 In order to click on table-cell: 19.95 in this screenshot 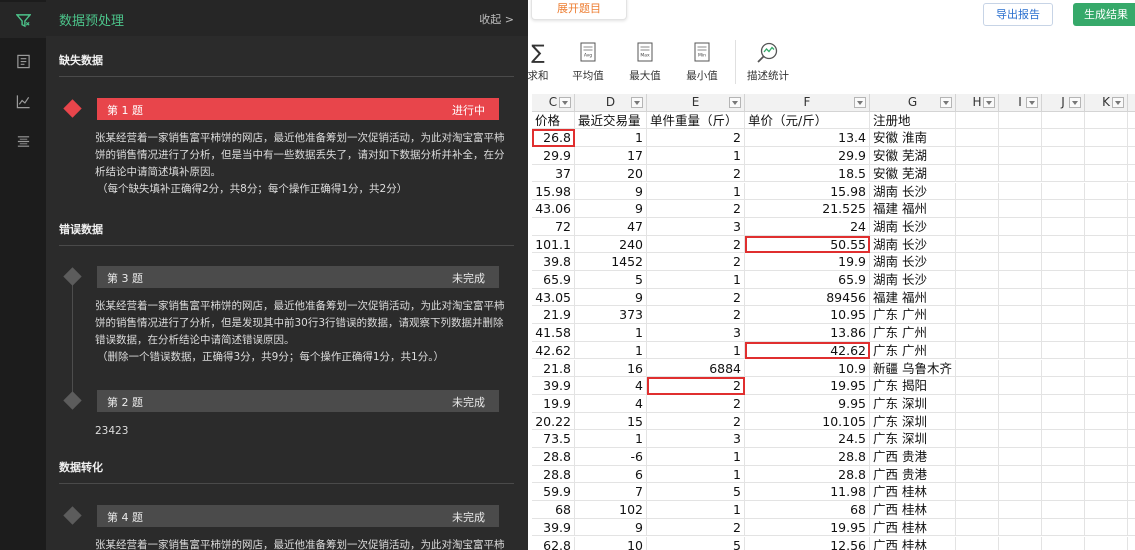, I will do `click(807, 386)`.